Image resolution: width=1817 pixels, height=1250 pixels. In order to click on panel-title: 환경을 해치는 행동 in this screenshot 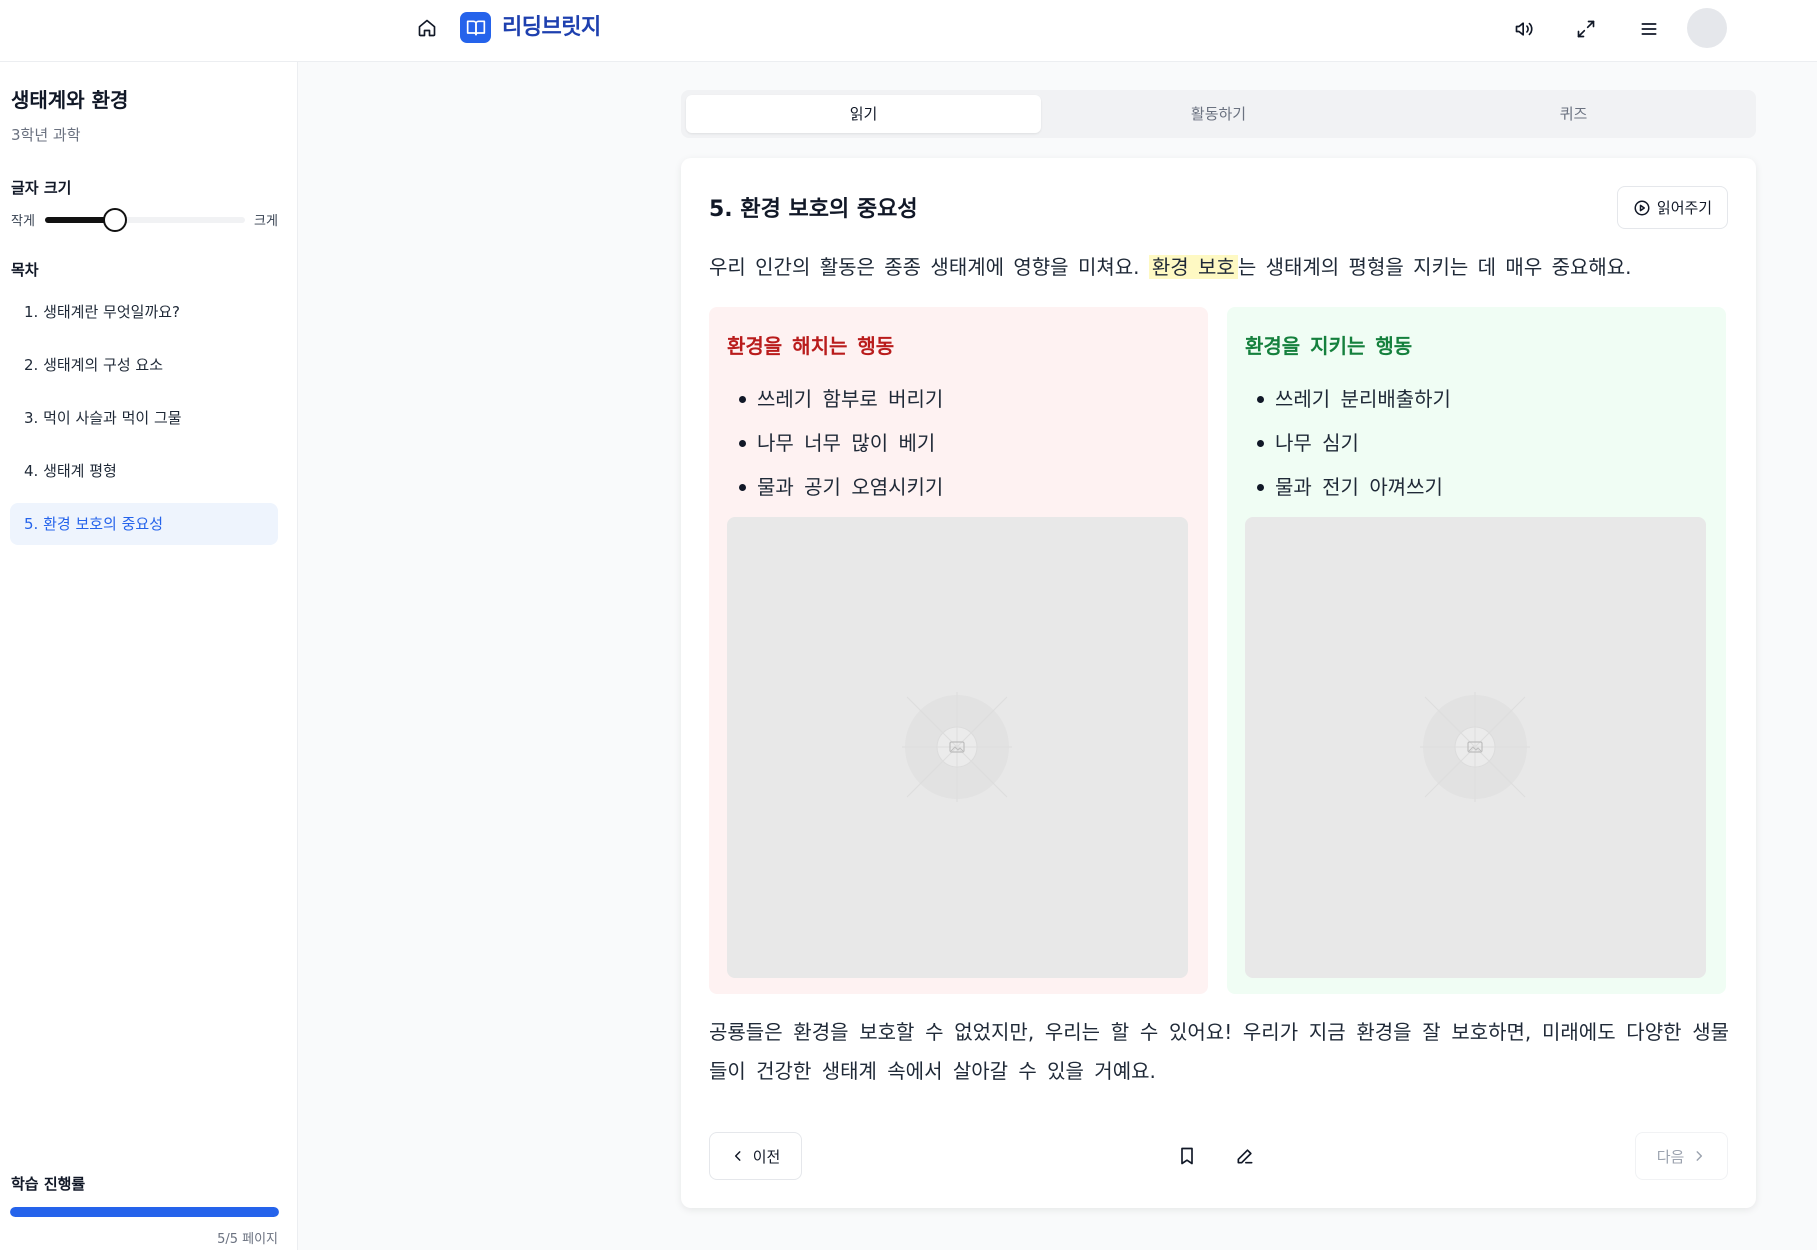, I will do `click(811, 346)`.